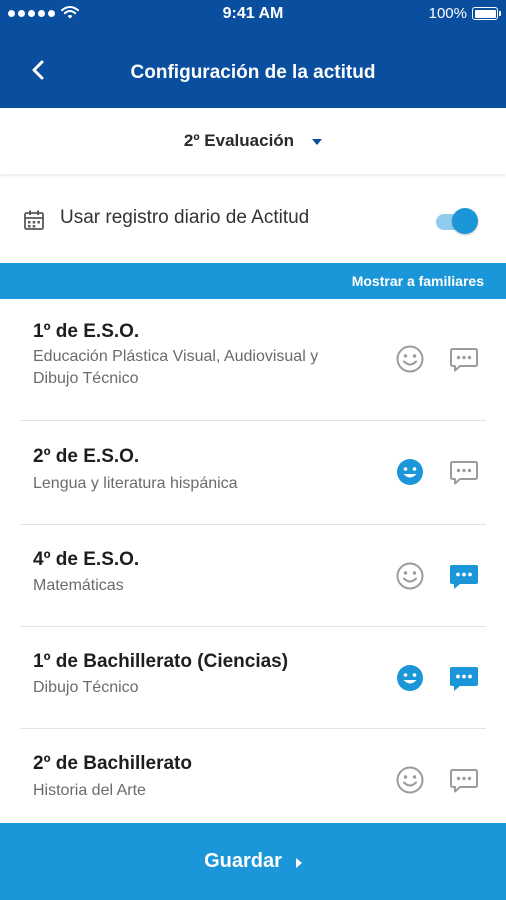 Image resolution: width=506 pixels, height=900 pixels. What do you see at coordinates (465, 221) in the screenshot?
I see `toggle-knob` at bounding box center [465, 221].